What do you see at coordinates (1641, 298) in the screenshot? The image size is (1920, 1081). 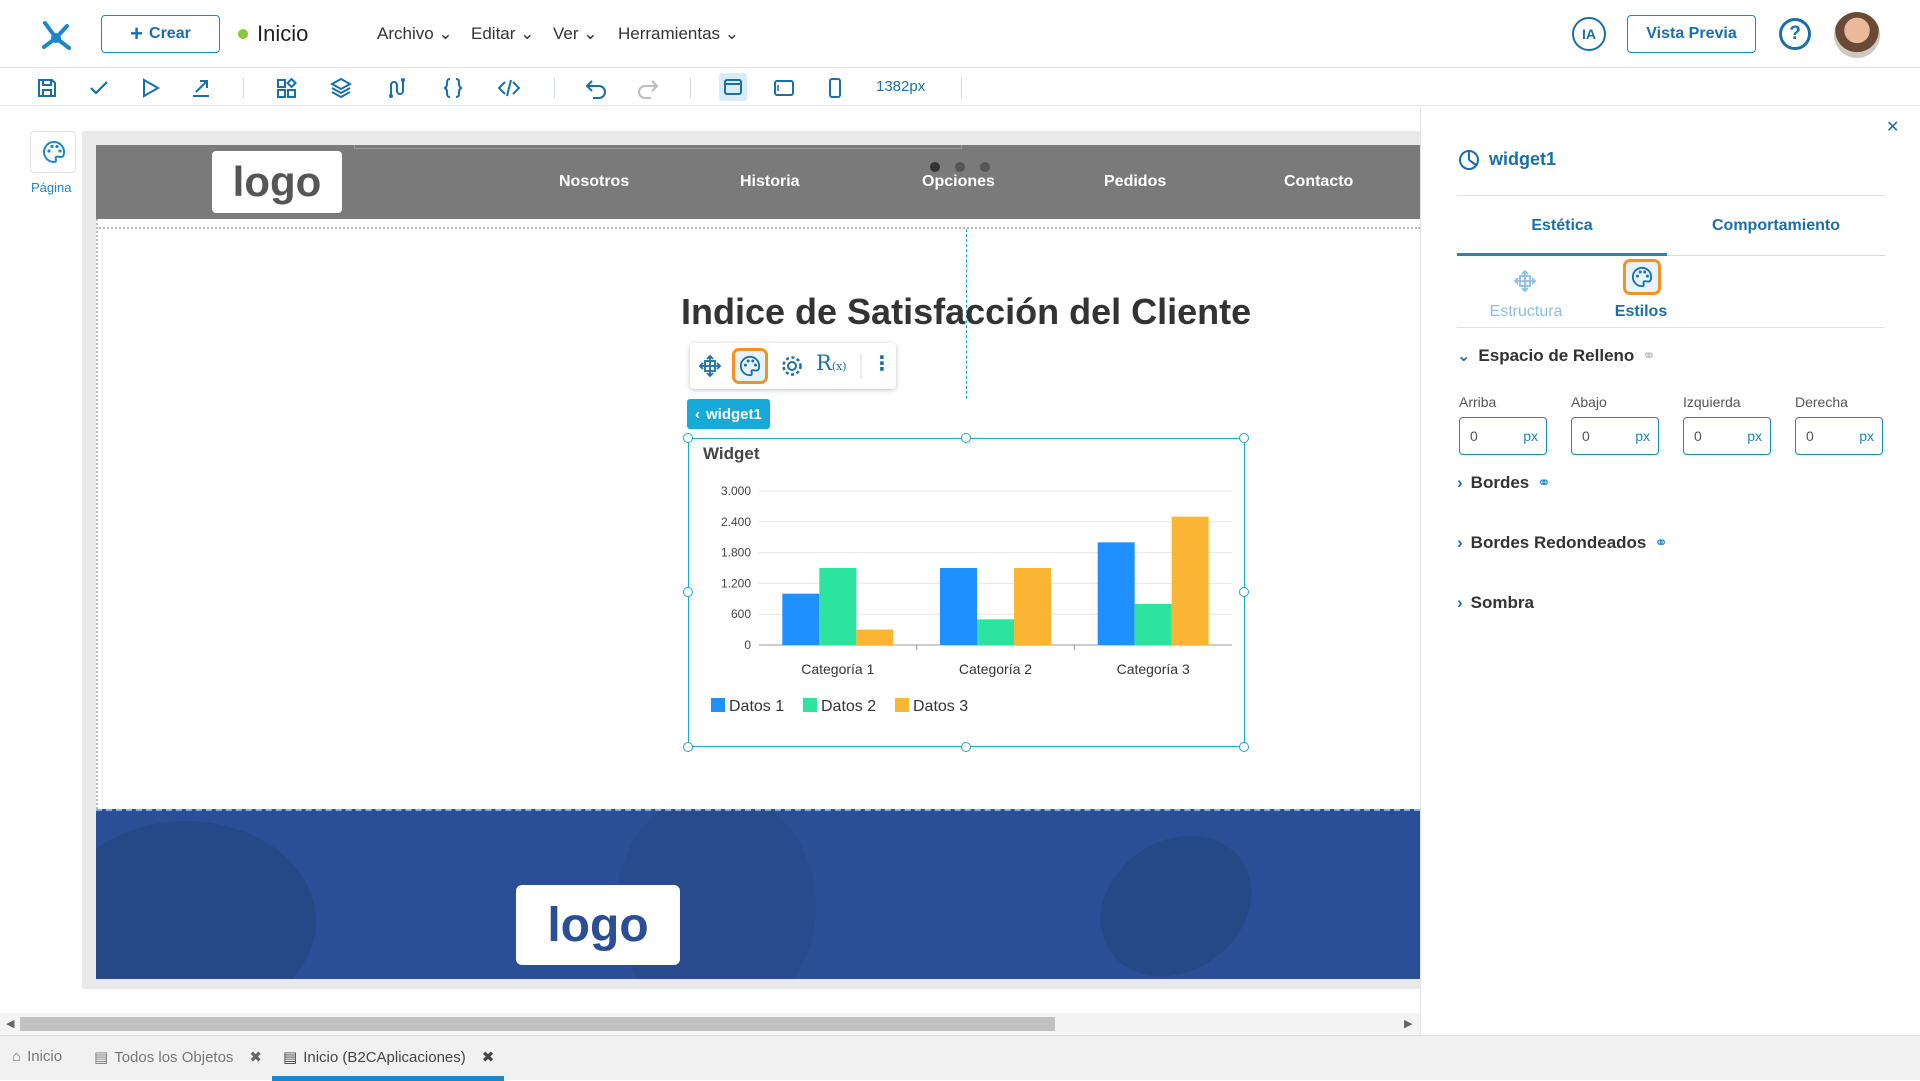 I see `subtab-estilos: Estilos` at bounding box center [1641, 298].